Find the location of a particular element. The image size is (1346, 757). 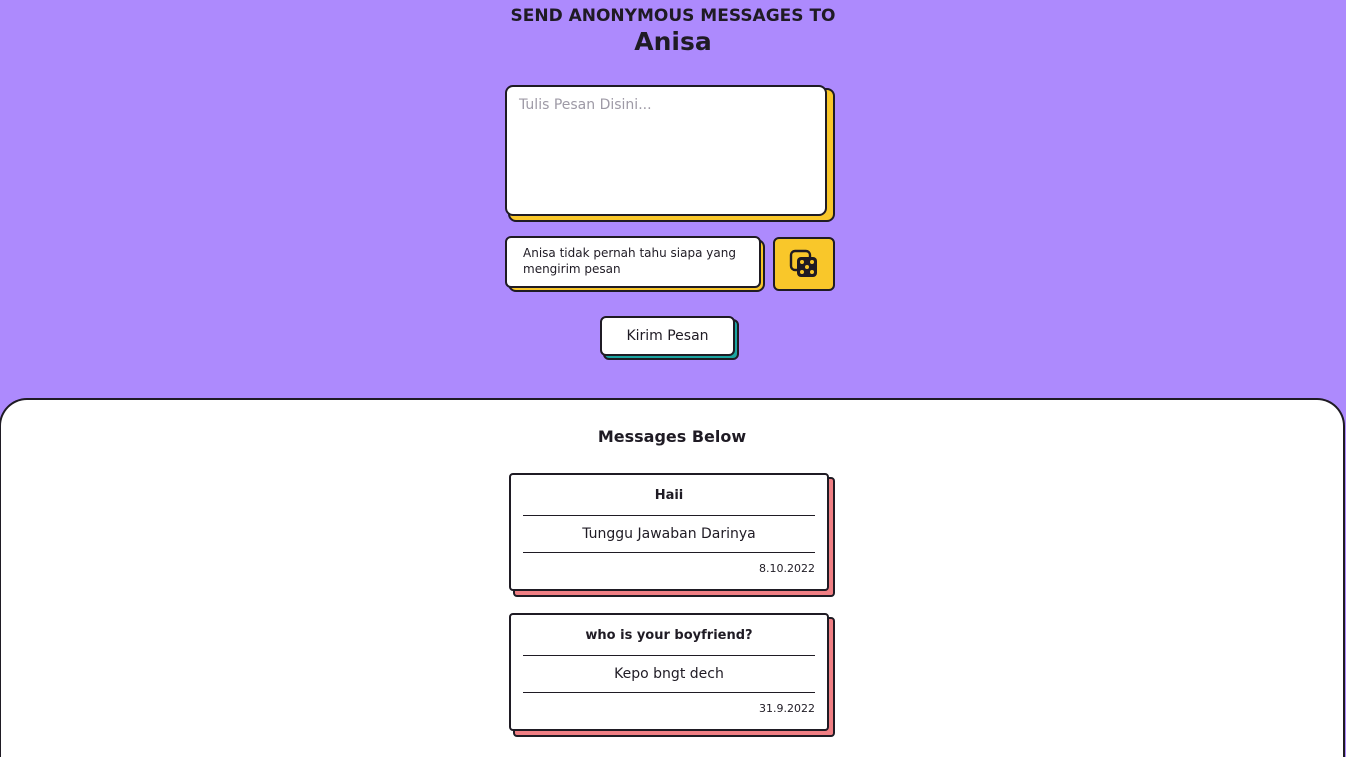

dice-icon is located at coordinates (803, 263).